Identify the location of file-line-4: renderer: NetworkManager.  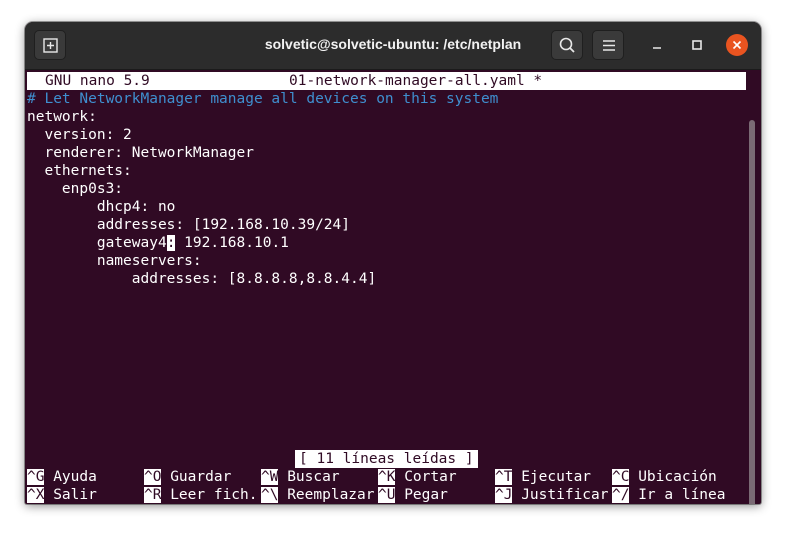
(140, 153).